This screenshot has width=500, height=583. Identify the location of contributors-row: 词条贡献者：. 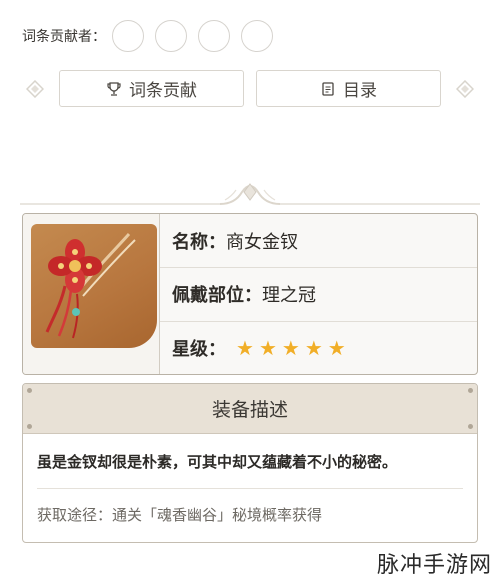
(153, 36).